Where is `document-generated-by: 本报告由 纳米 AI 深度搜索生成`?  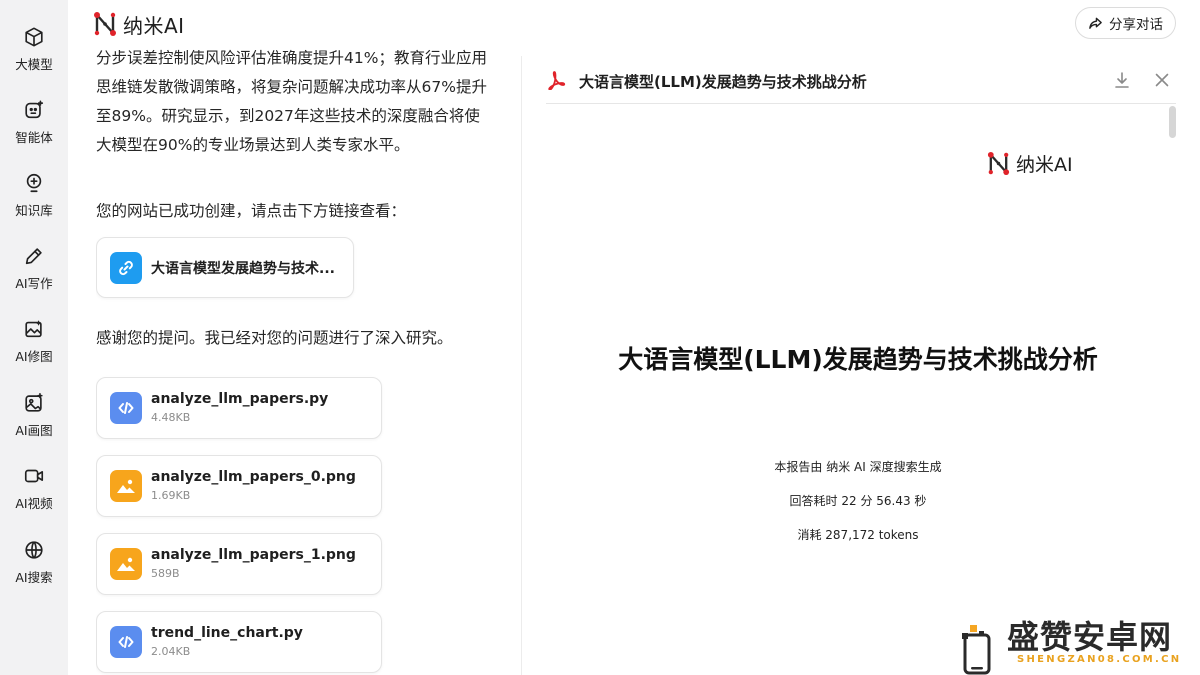 document-generated-by: 本报告由 纳米 AI 深度搜索生成 is located at coordinates (858, 467).